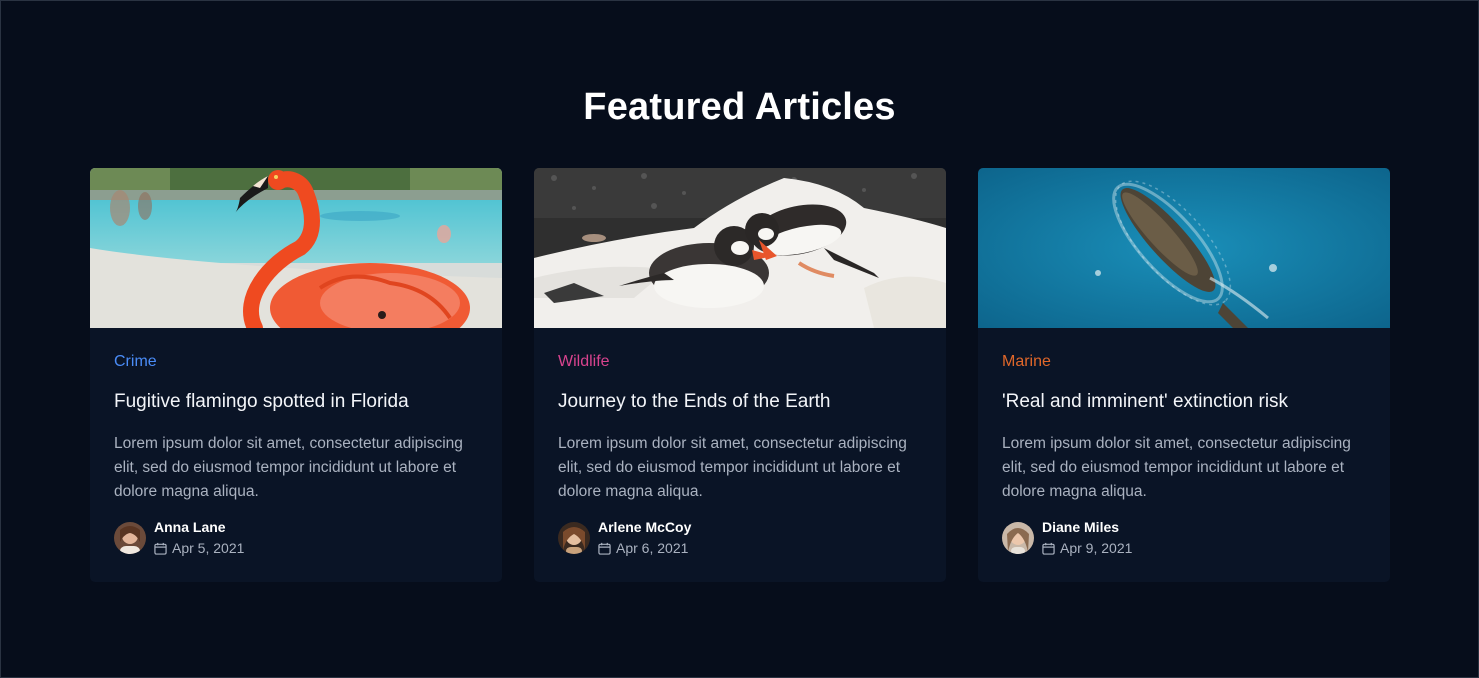 Image resolution: width=1479 pixels, height=678 pixels. I want to click on publish-date: Apr 6, 2021, so click(644, 548).